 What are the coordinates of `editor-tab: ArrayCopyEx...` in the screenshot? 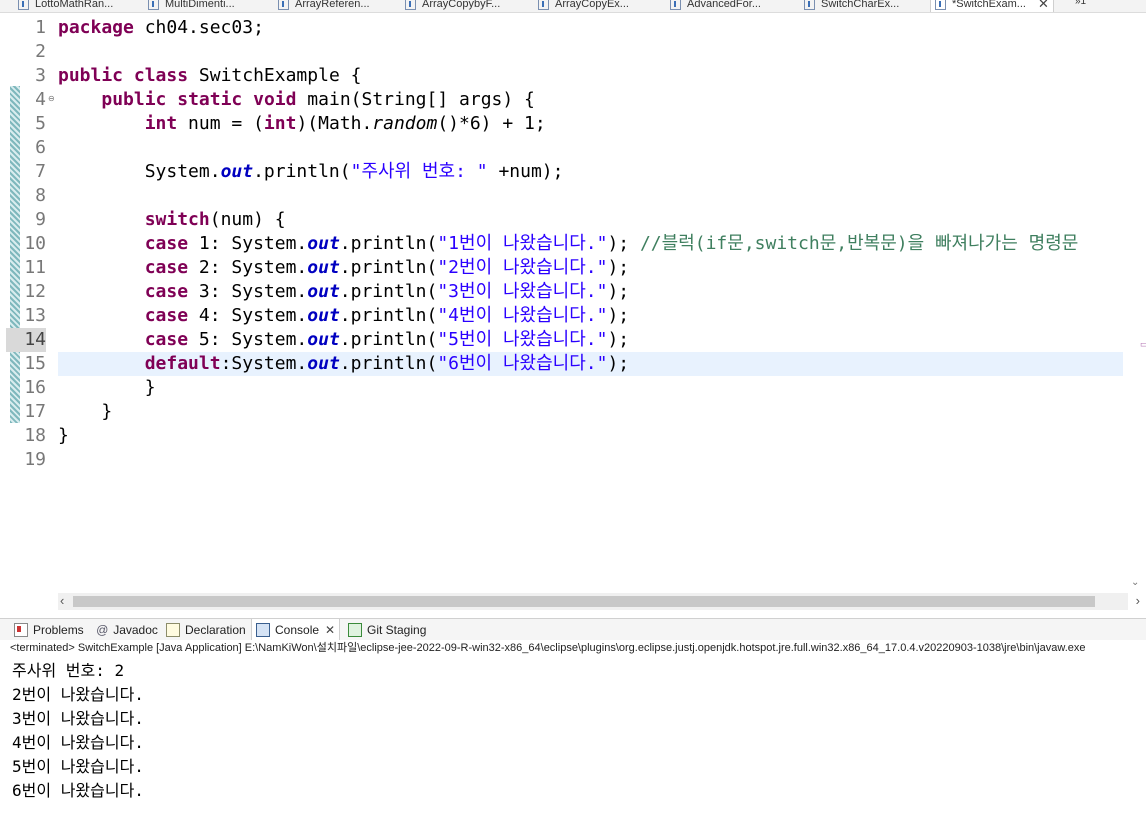 It's located at (583, 6).